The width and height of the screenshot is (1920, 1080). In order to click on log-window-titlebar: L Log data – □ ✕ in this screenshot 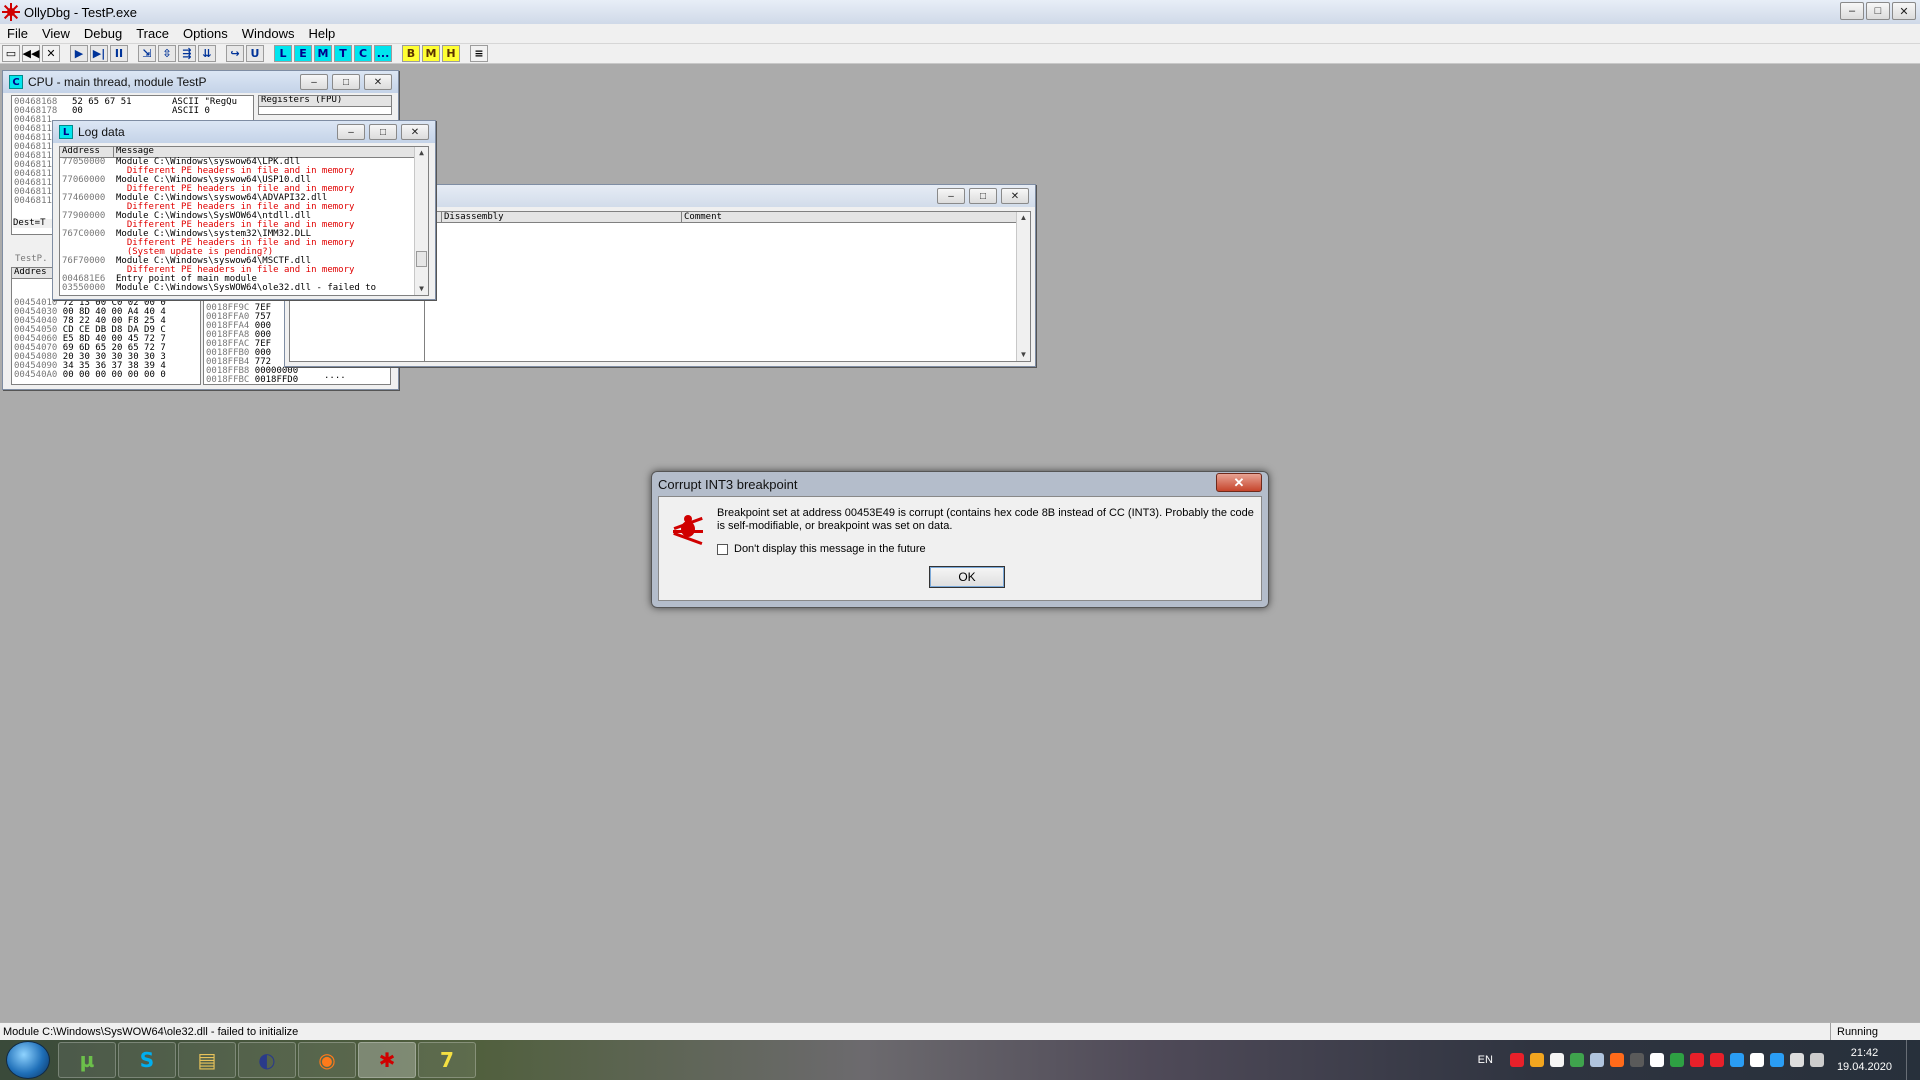, I will do `click(244, 132)`.